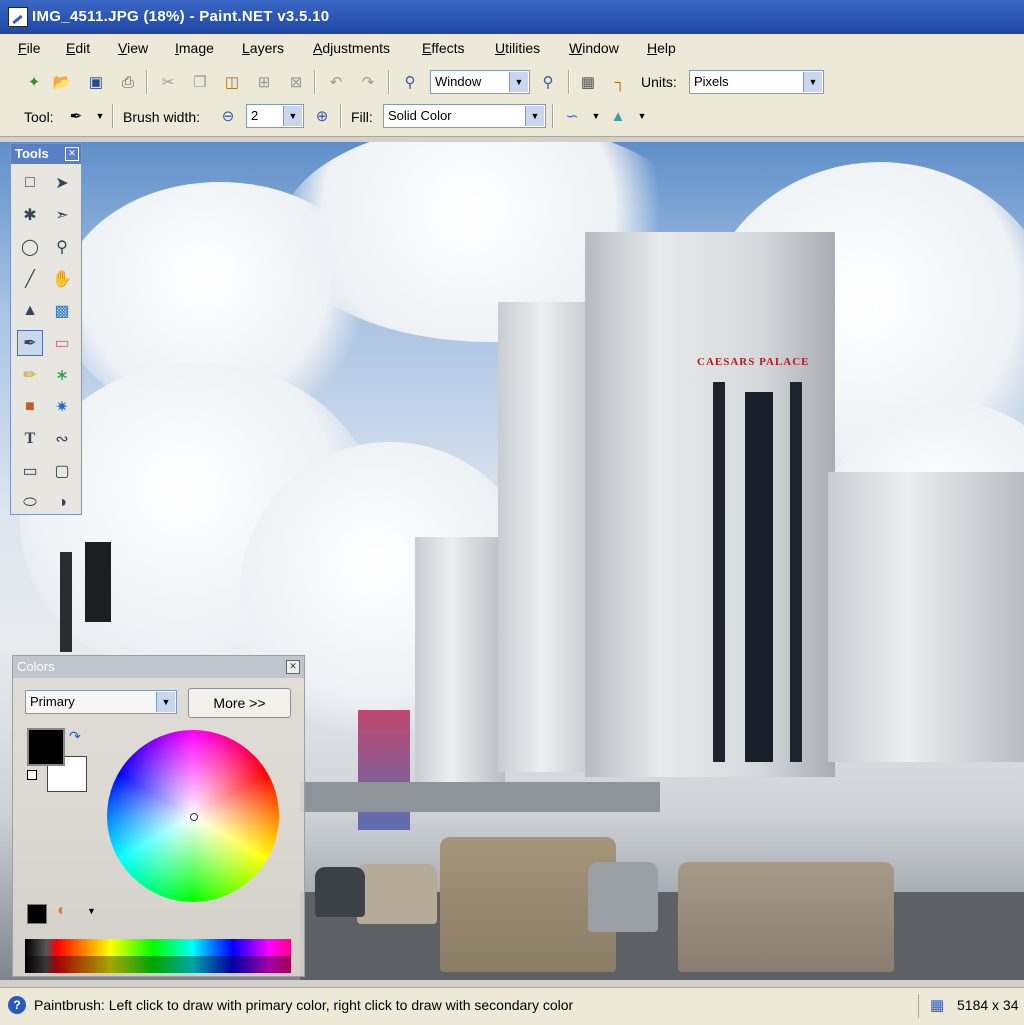 The image size is (1024, 1025). I want to click on palette-menu-icon: ◐, so click(62, 911).